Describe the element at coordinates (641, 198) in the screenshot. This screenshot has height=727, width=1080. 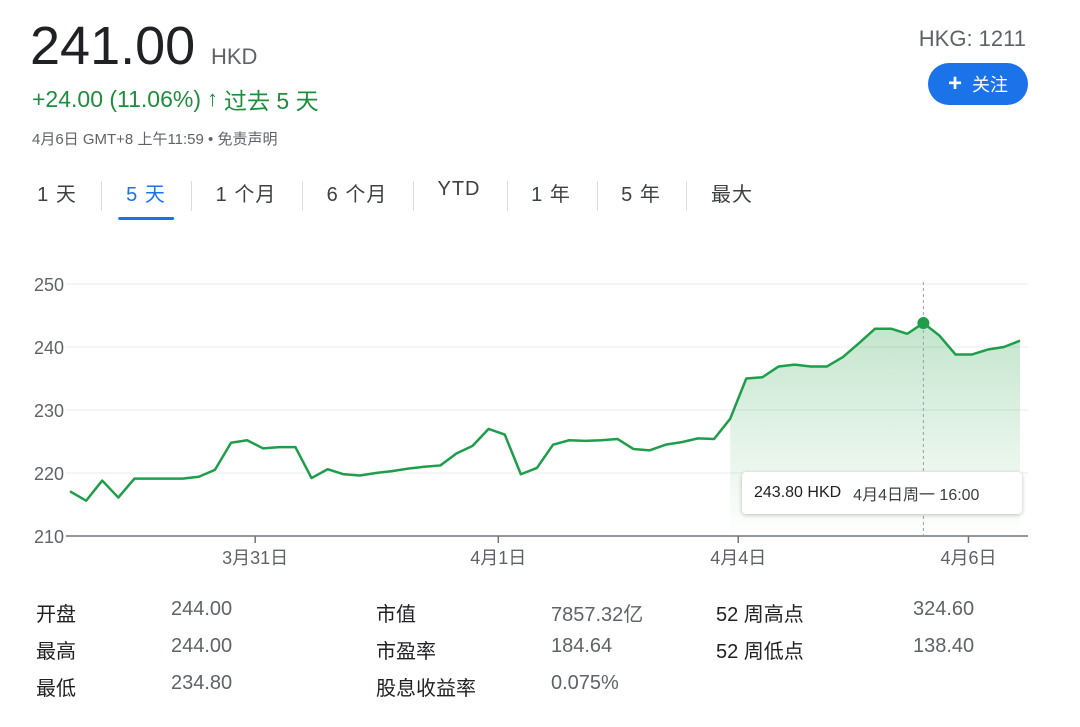
I see `tab-5y: 5 年` at that location.